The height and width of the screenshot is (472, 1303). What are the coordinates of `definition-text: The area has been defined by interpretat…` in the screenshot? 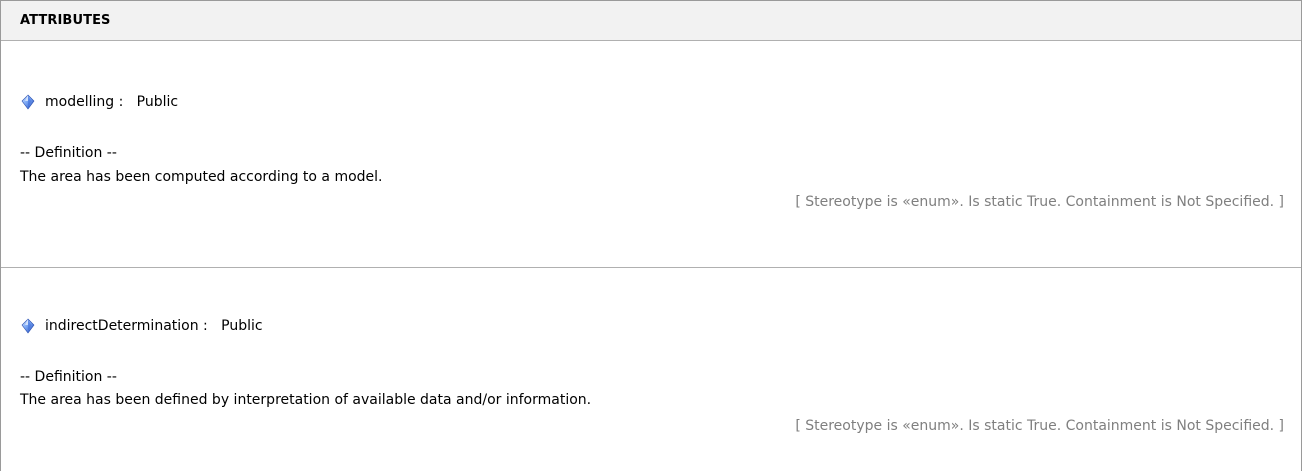 It's located at (306, 400).